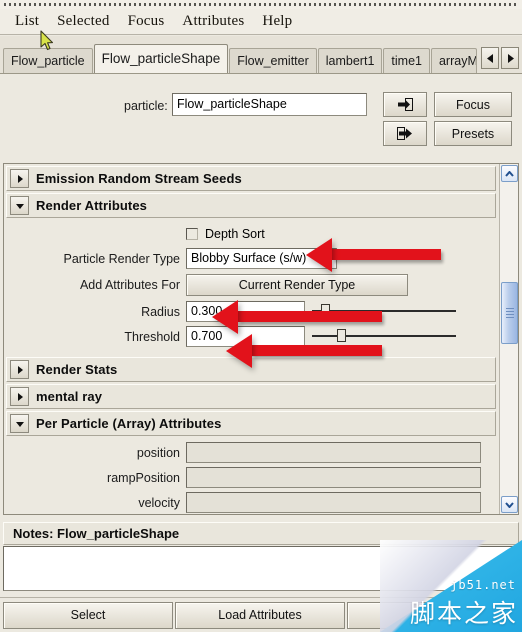 The width and height of the screenshot is (522, 632). I want to click on particle-render-type-dropdown: Blobby Surface (s/w), so click(261, 258).